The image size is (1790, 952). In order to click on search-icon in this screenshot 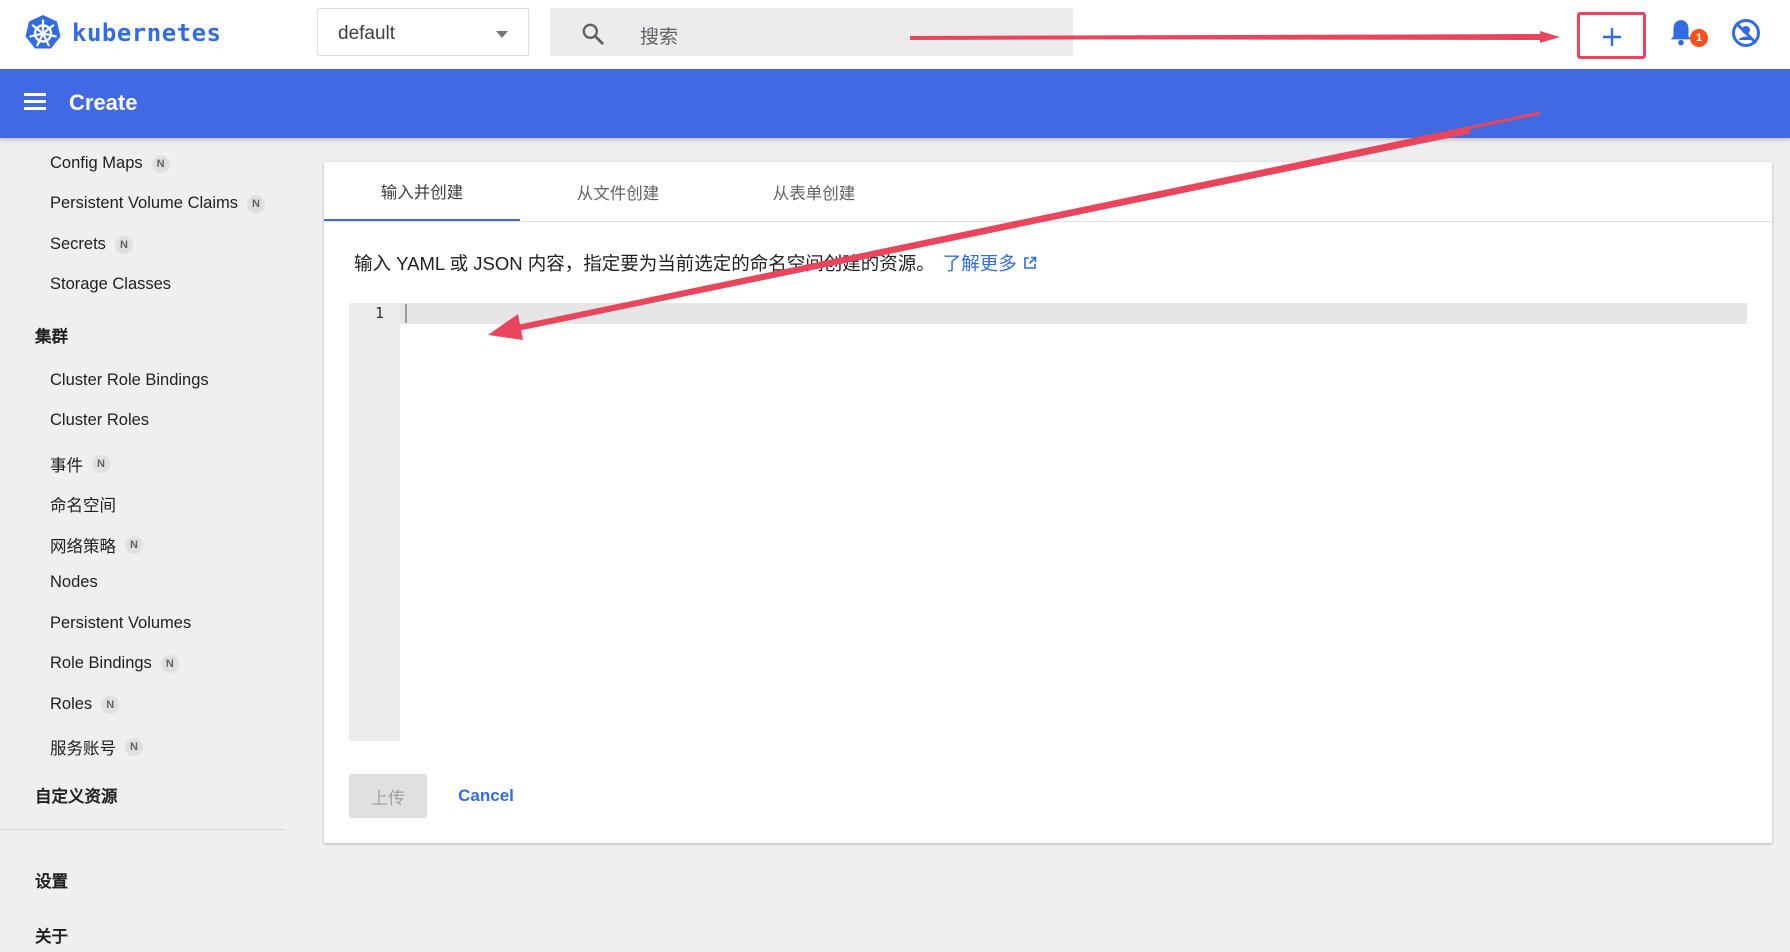, I will do `click(593, 34)`.